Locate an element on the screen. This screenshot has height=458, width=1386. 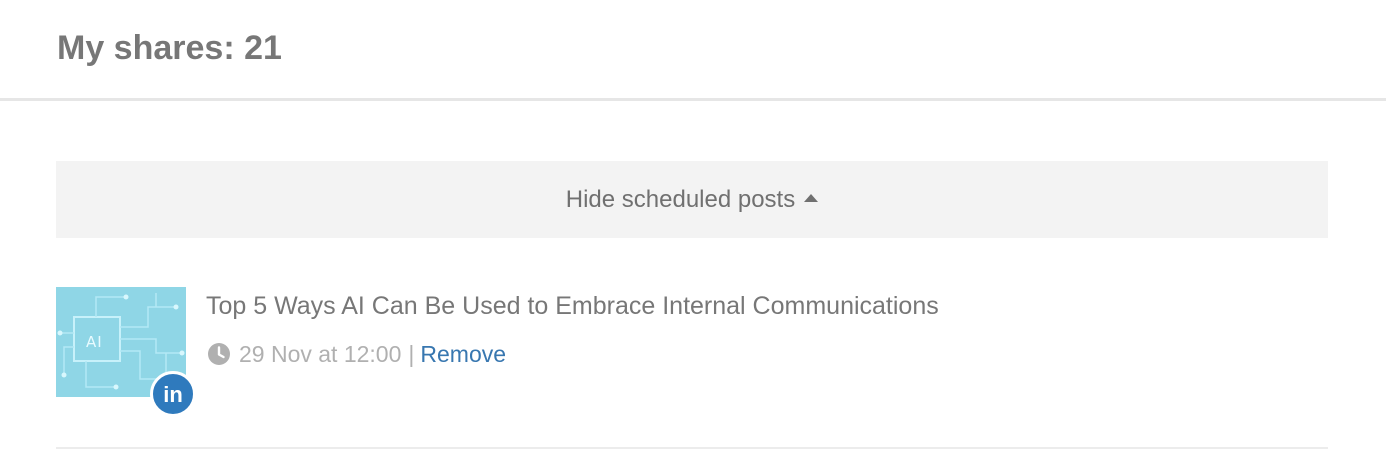
clock-icon is located at coordinates (219, 354).